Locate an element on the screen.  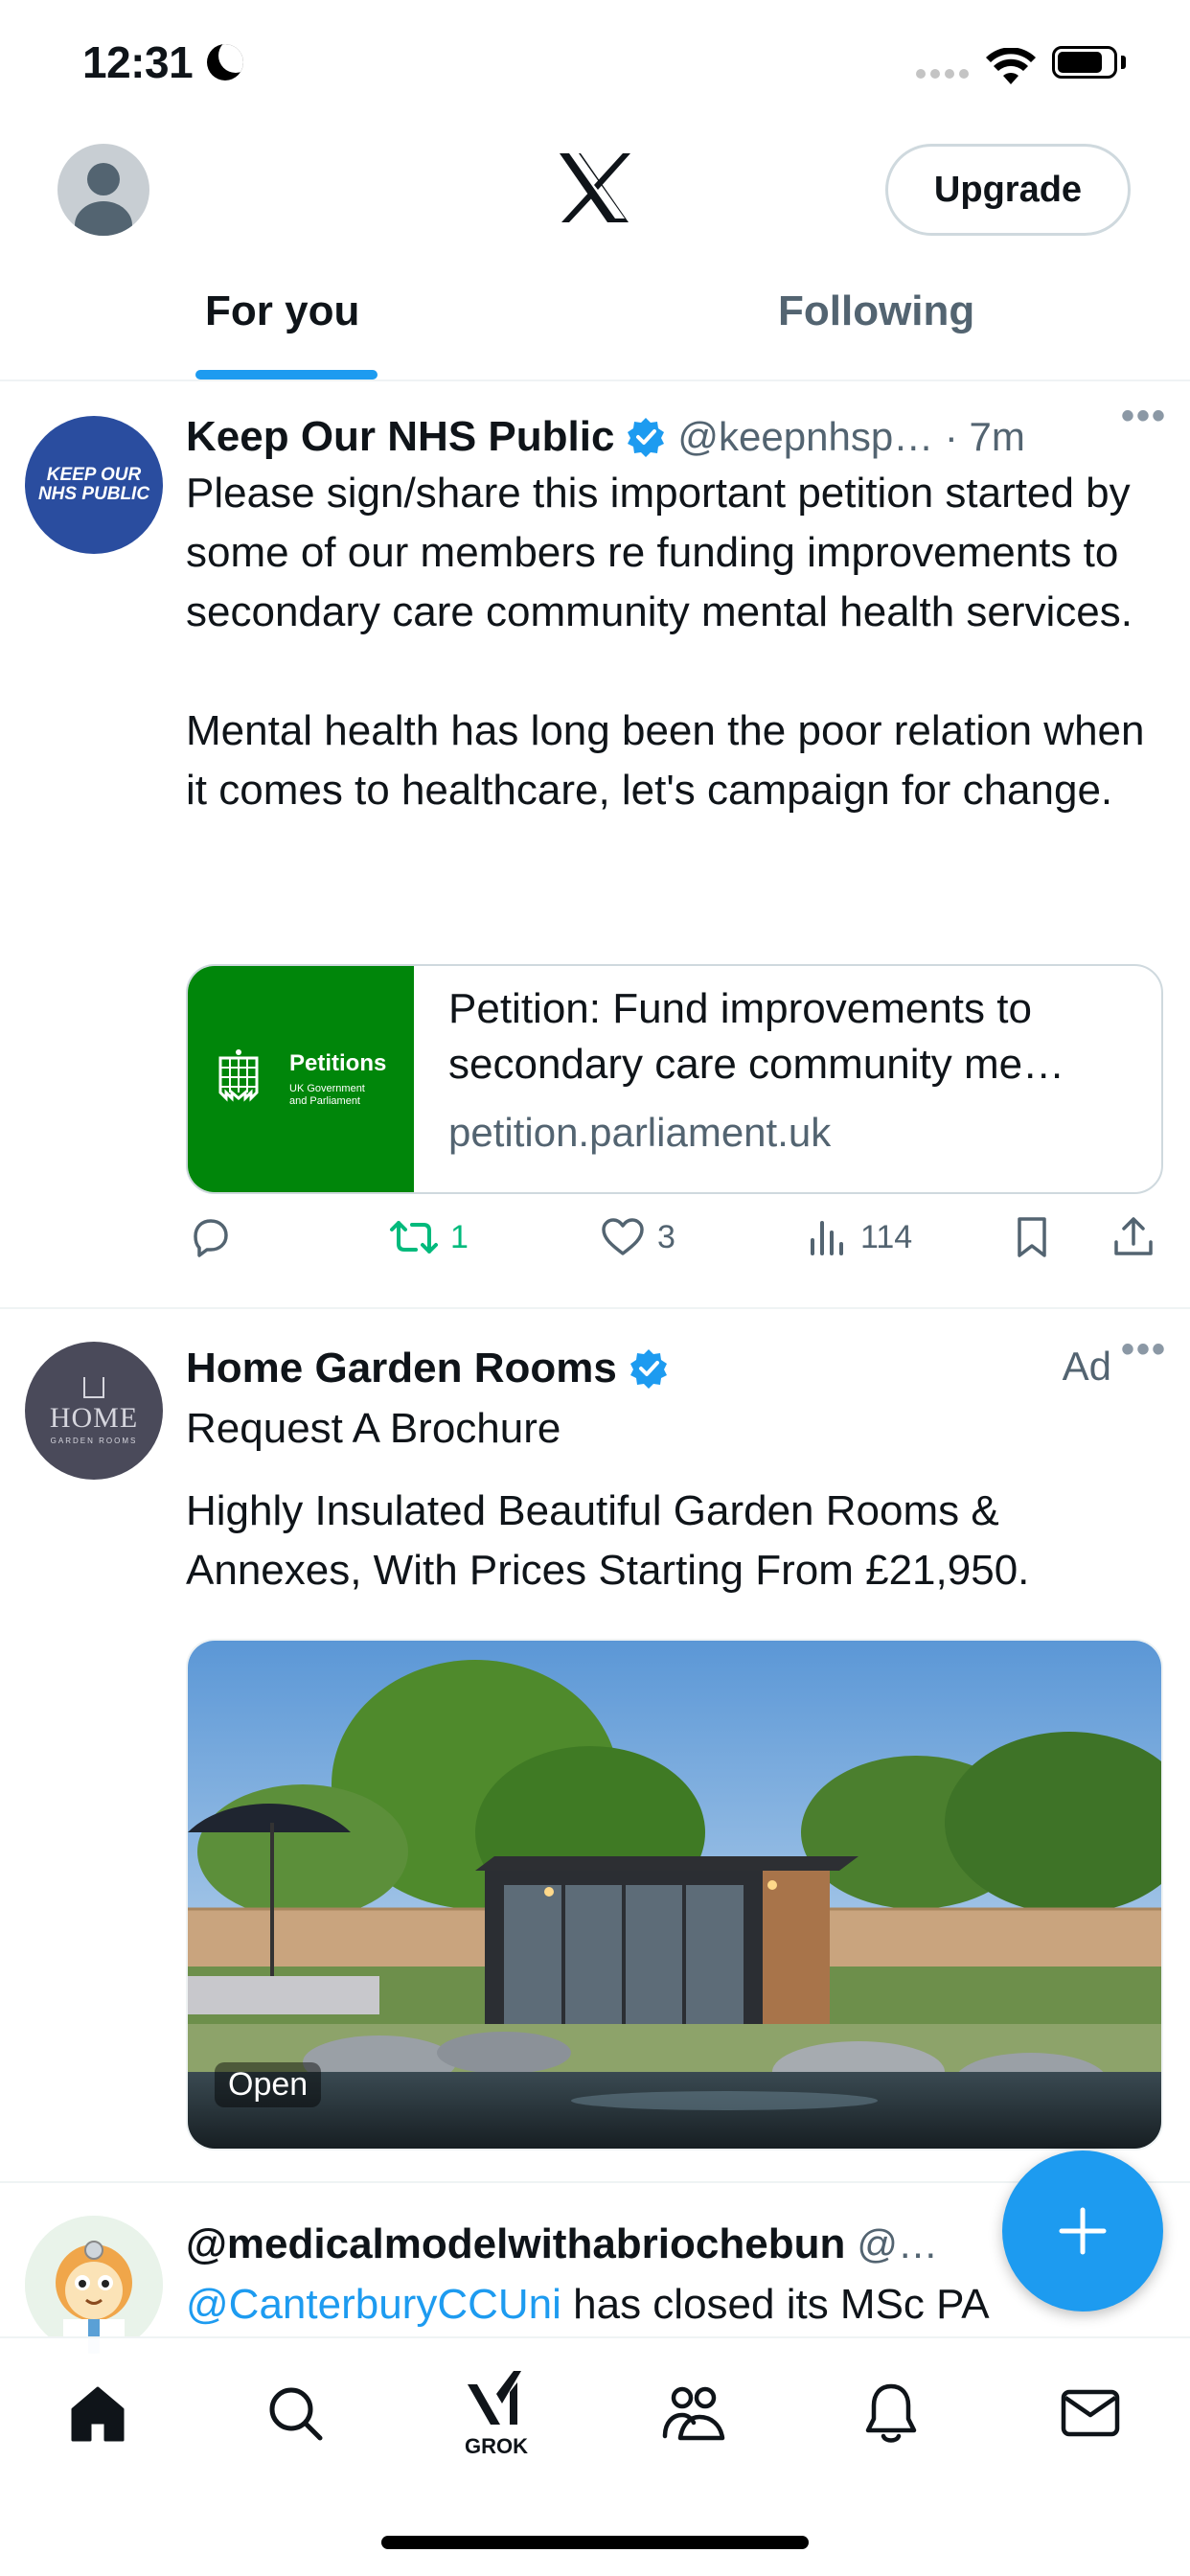
like-button: 3 is located at coordinates (637, 1237).